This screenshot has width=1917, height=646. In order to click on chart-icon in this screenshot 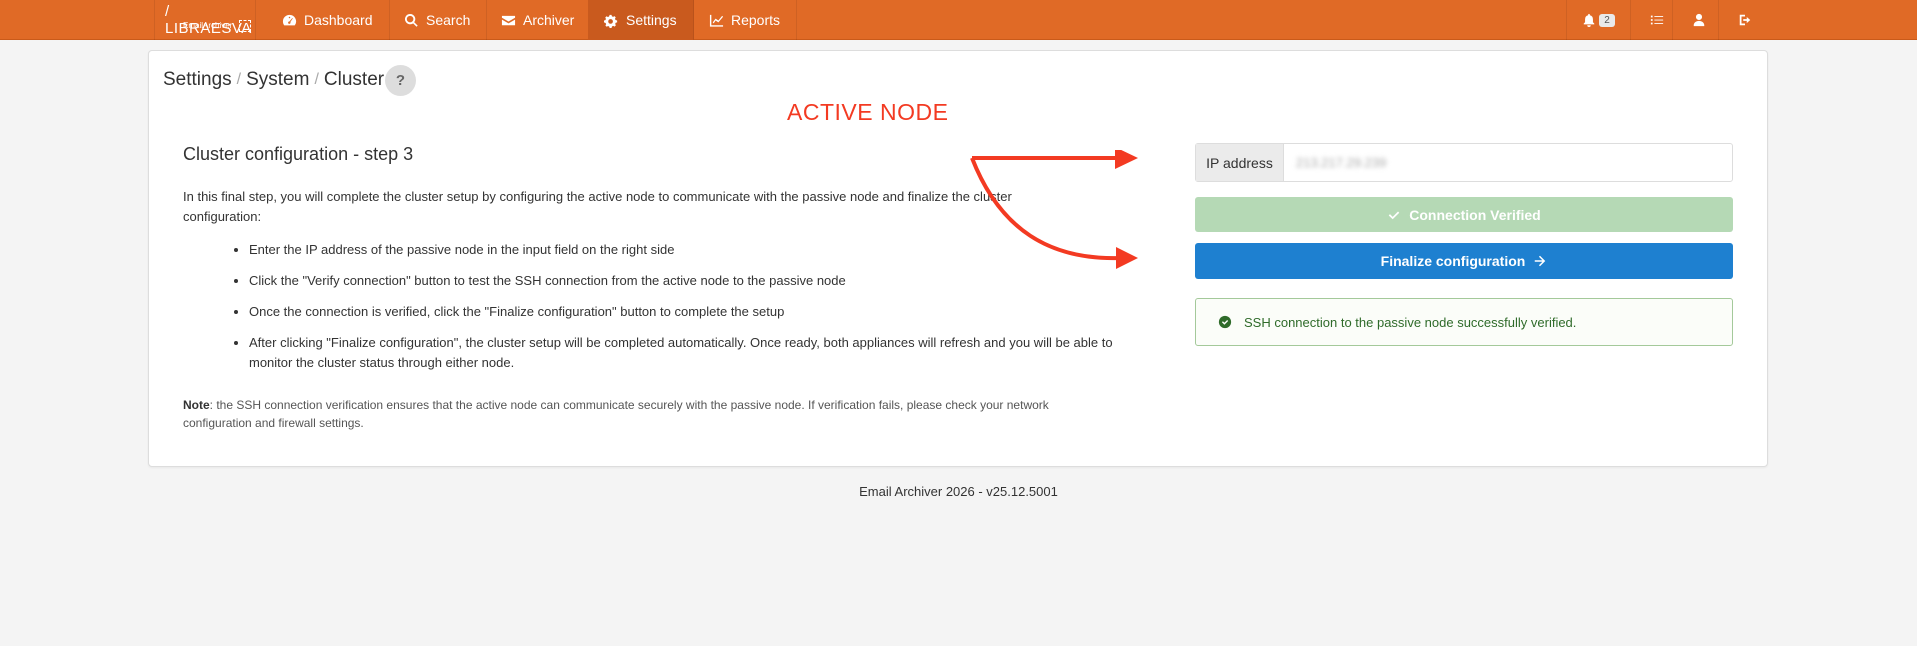, I will do `click(716, 20)`.